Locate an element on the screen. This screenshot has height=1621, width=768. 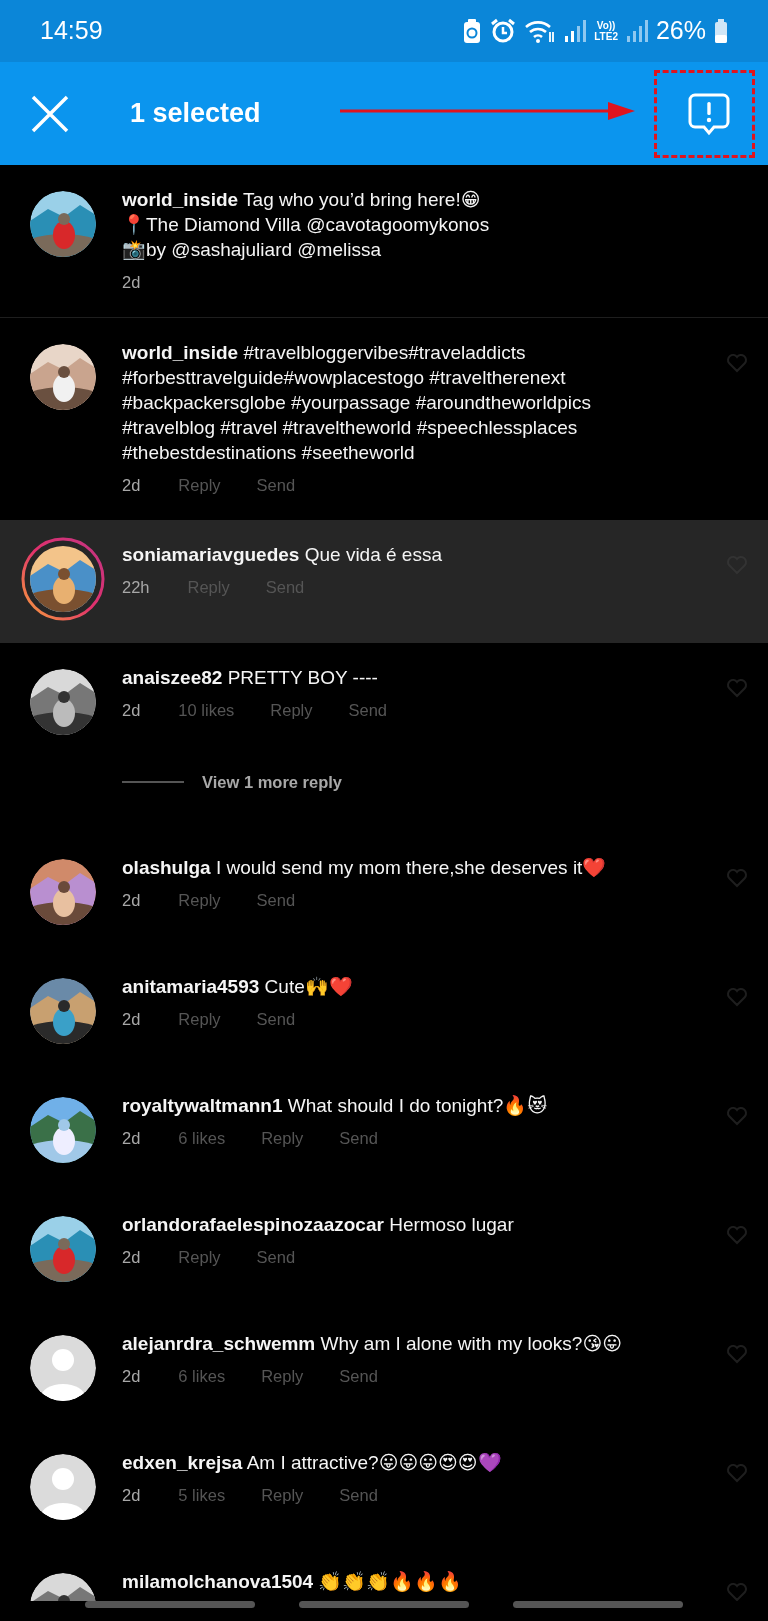
comment-text: soniamariavguedes Que vida é essa is located at coordinates (282, 555).